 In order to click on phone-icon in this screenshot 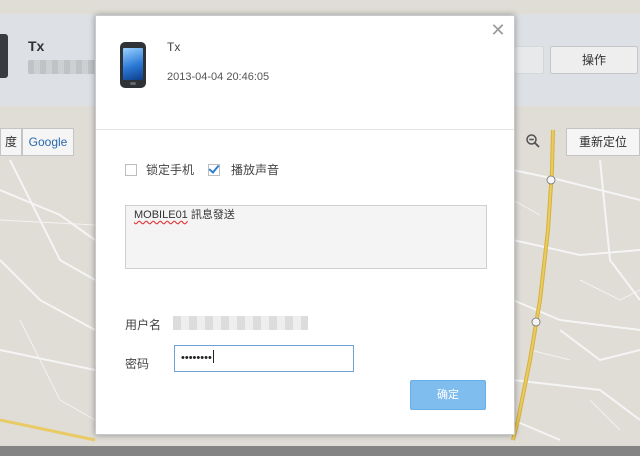, I will do `click(133, 65)`.